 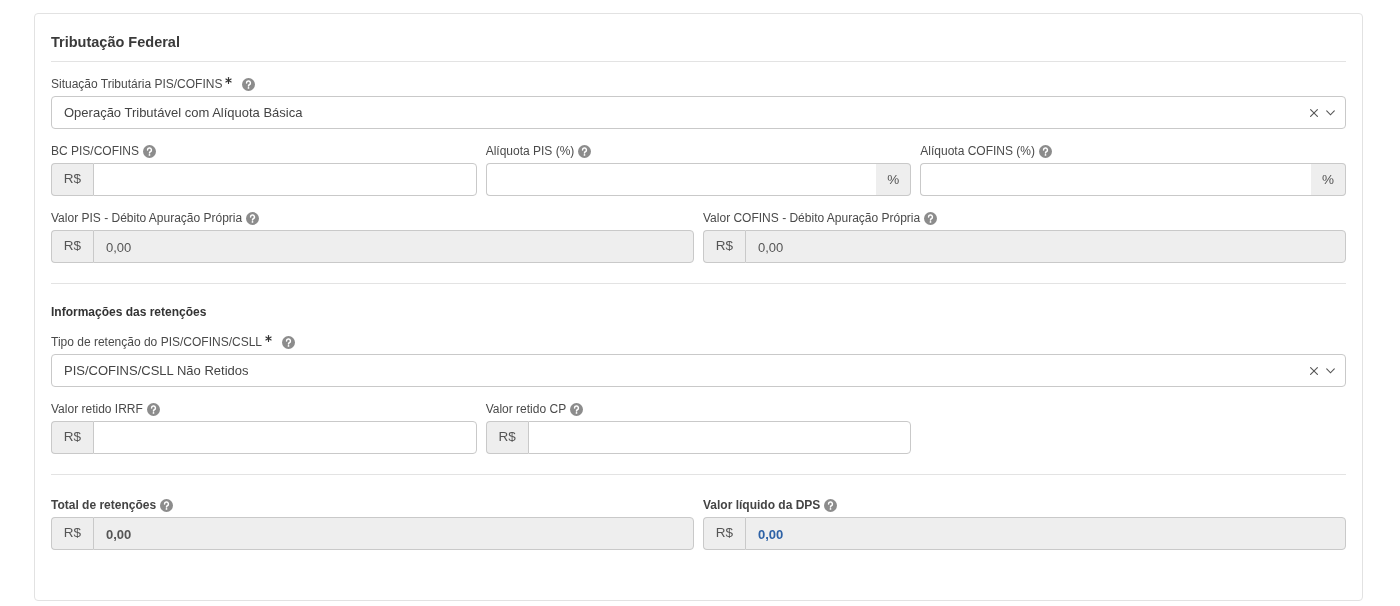 I want to click on field-label: Valor COFINS - Débito Apuração Própria, so click(x=812, y=218).